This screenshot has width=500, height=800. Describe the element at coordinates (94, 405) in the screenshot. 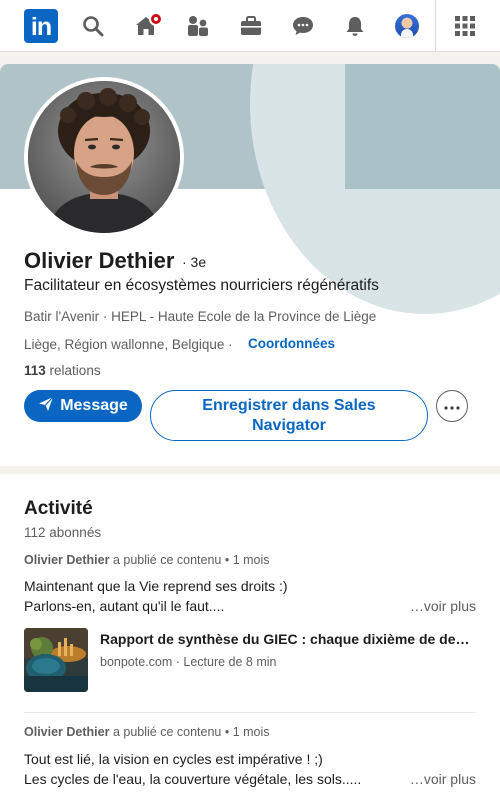

I see `message-button-label: Message` at that location.